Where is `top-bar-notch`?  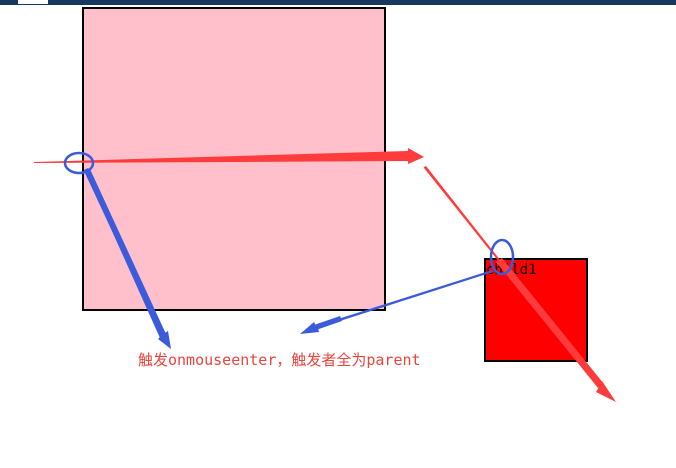 top-bar-notch is located at coordinates (33, 2).